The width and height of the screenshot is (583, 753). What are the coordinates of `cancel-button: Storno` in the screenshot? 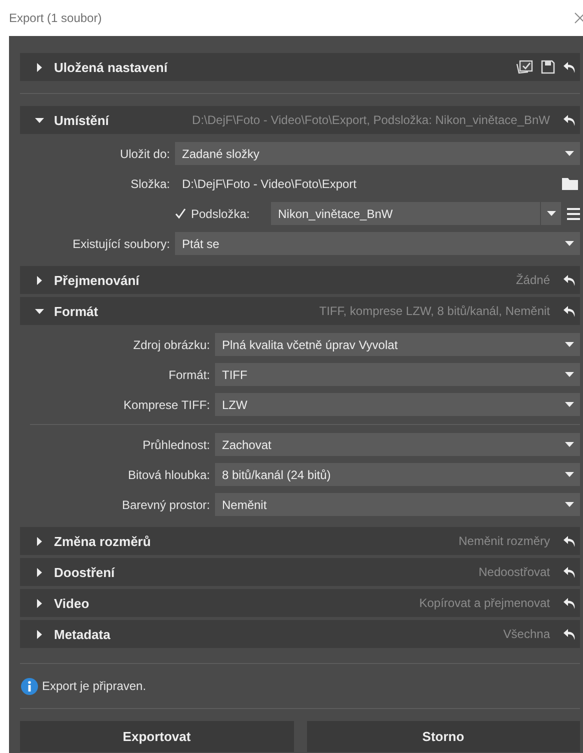 It's located at (443, 736).